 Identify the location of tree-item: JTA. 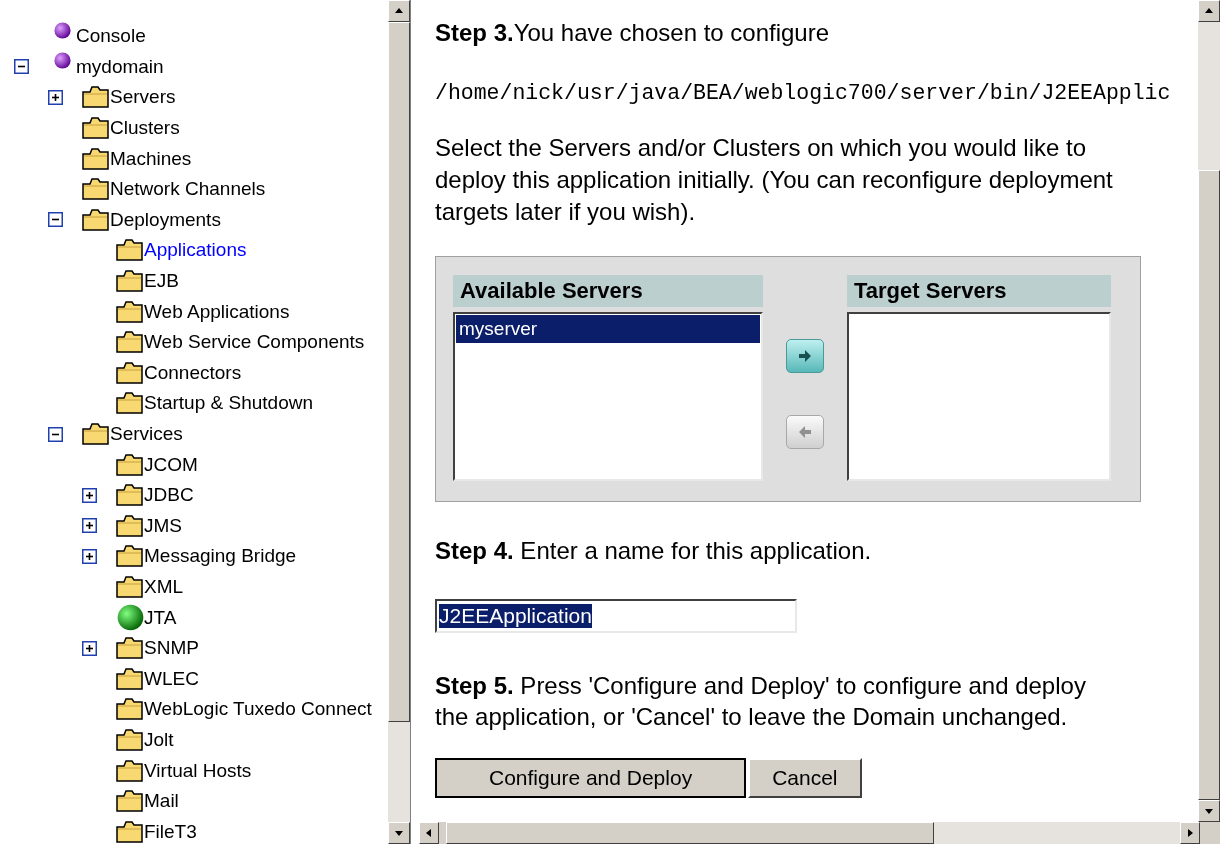
(160, 617).